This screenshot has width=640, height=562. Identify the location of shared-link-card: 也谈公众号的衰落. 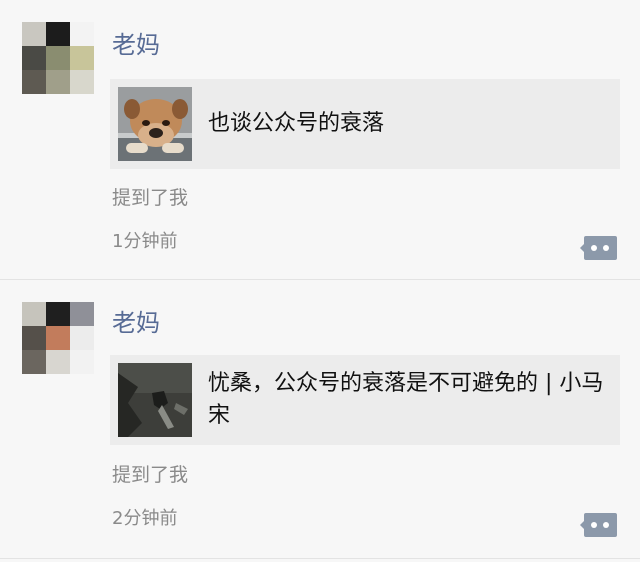
(365, 124).